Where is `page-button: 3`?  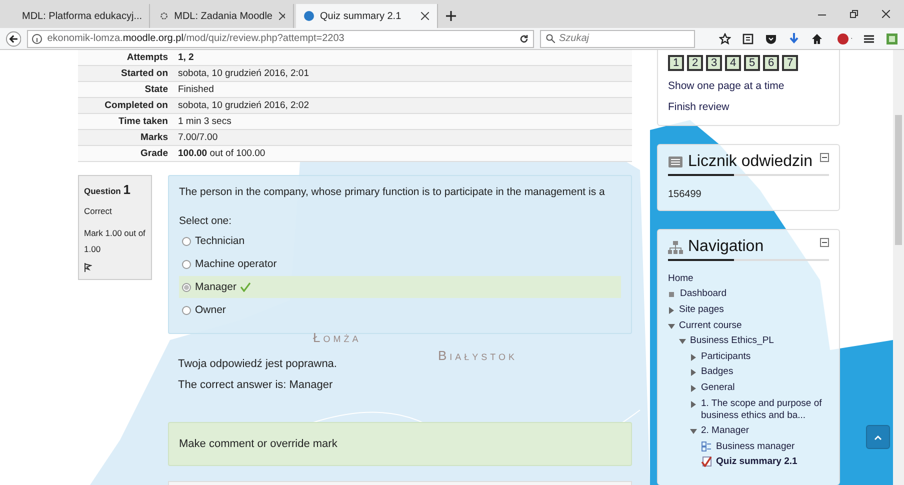
page-button: 3 is located at coordinates (714, 63).